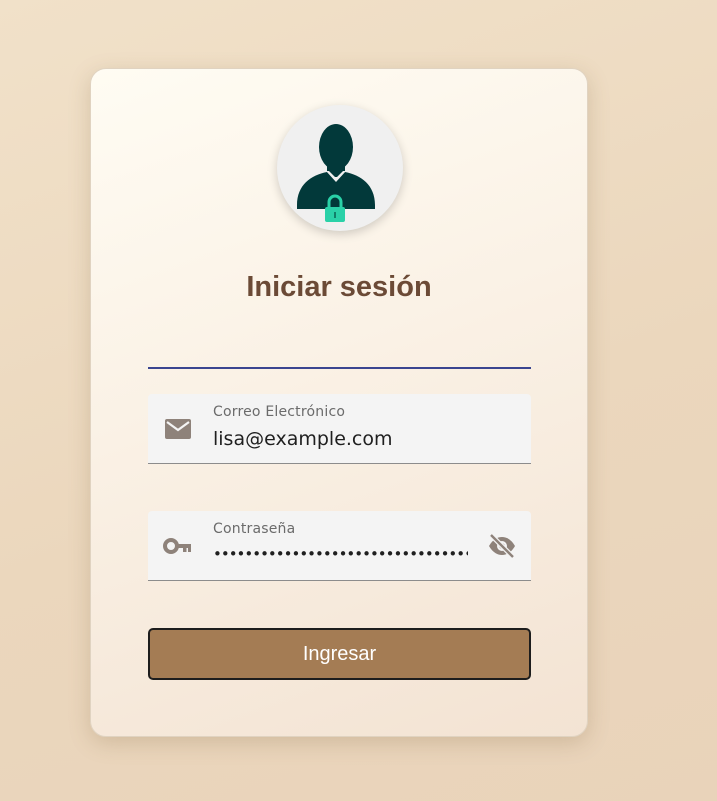 This screenshot has height=801, width=717. What do you see at coordinates (502, 546) in the screenshot?
I see `eye-off-icon` at bounding box center [502, 546].